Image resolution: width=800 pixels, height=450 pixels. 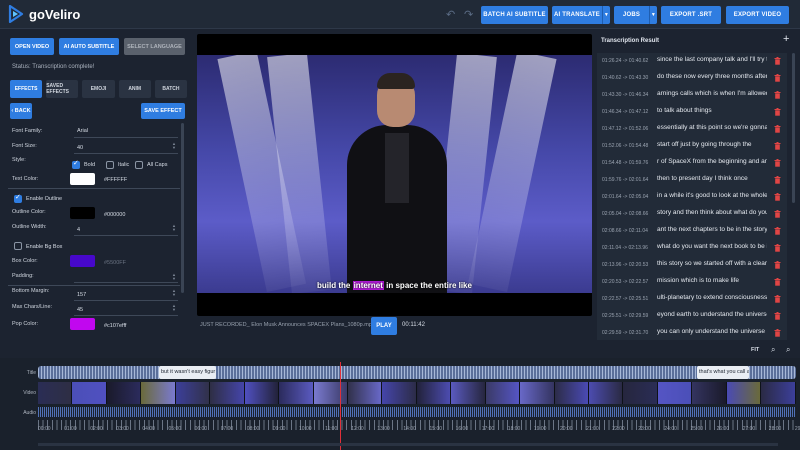 What do you see at coordinates (82, 261) in the screenshot?
I see `box-color-swatch` at bounding box center [82, 261].